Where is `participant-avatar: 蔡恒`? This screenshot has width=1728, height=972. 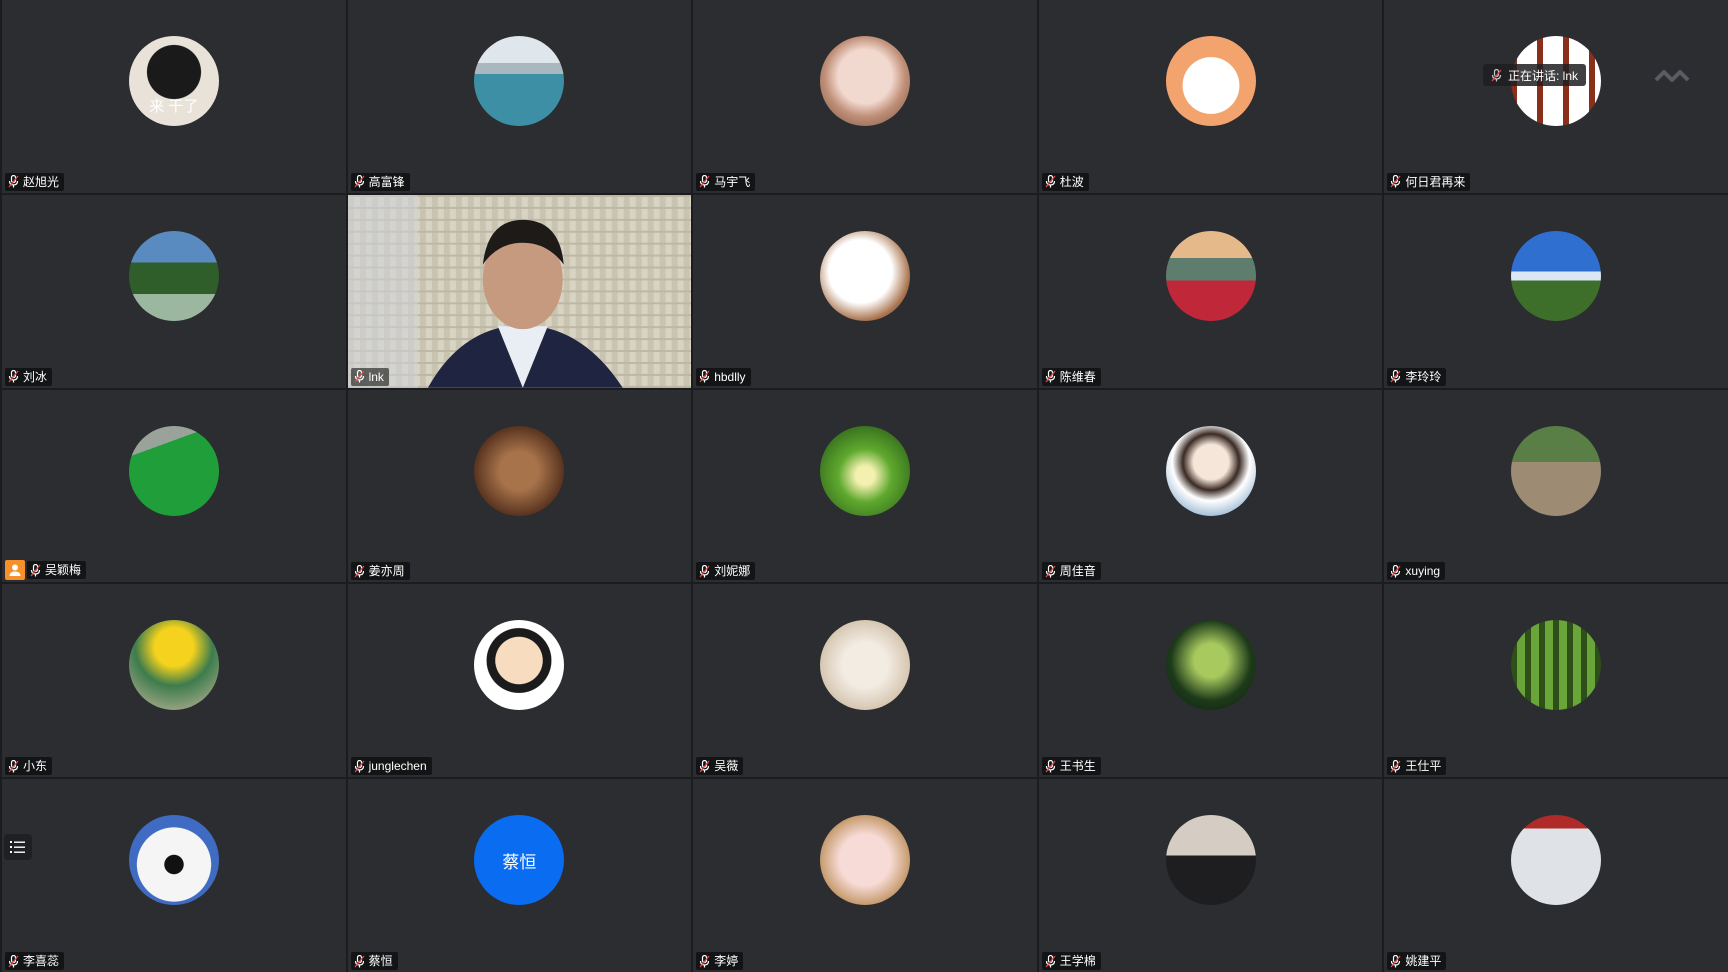 participant-avatar: 蔡恒 is located at coordinates (519, 860).